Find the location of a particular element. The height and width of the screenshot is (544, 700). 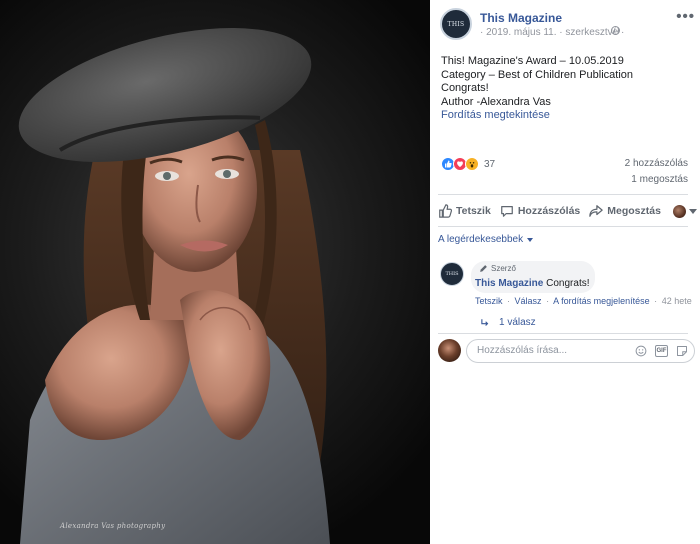

audience-selector is located at coordinates (684, 211).